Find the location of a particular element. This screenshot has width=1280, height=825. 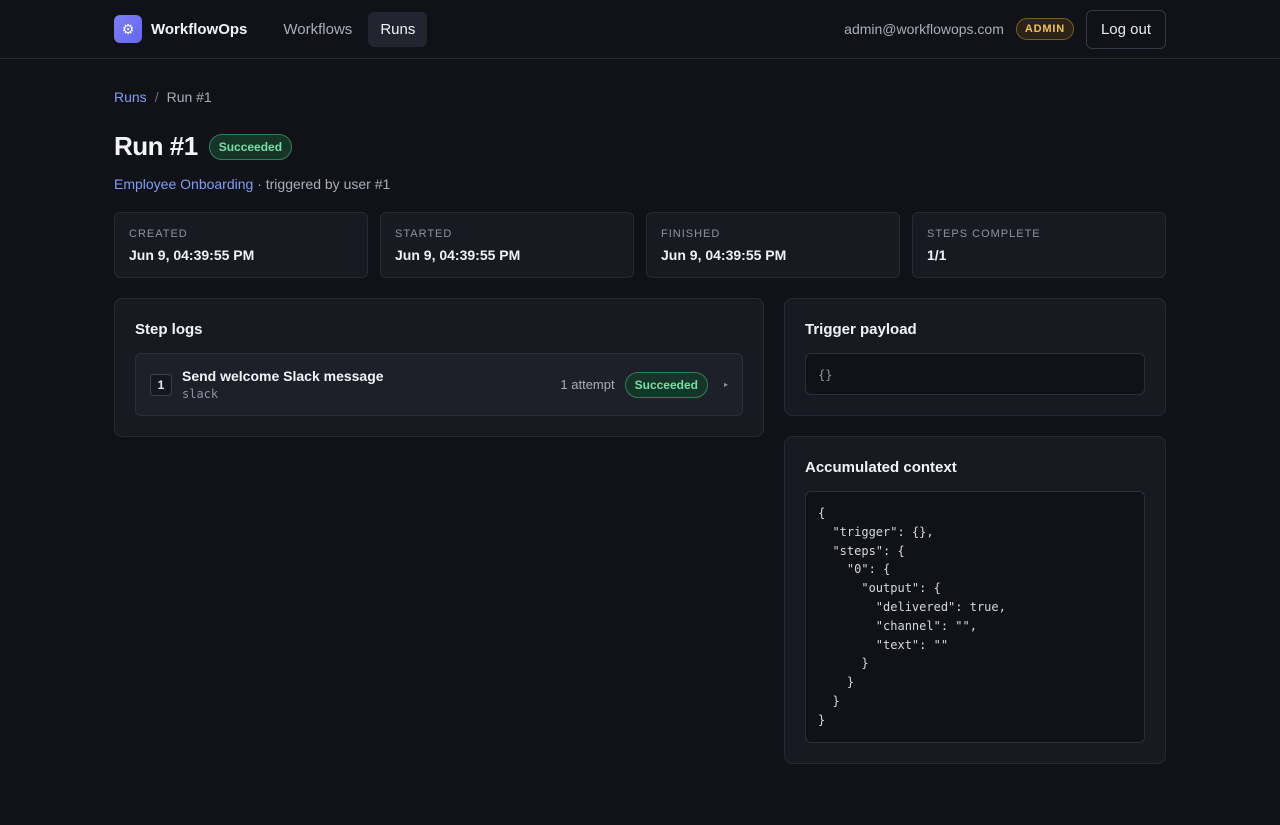

stat-value: 1/1 is located at coordinates (937, 255).